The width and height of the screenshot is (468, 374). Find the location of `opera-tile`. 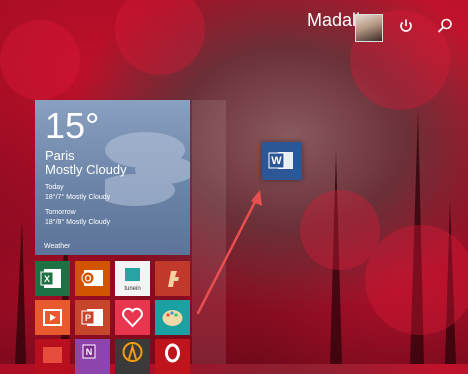

opera-tile is located at coordinates (172, 356).